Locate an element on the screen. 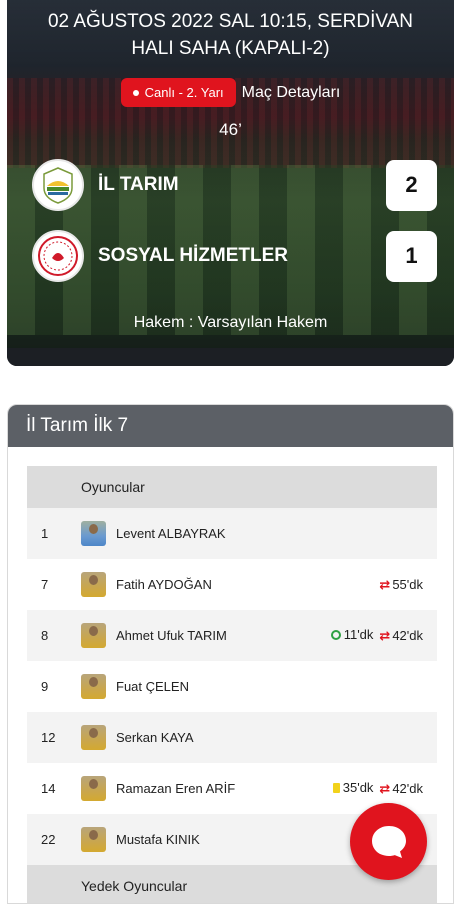  player-event: ⇄ 55'dk is located at coordinates (401, 585).